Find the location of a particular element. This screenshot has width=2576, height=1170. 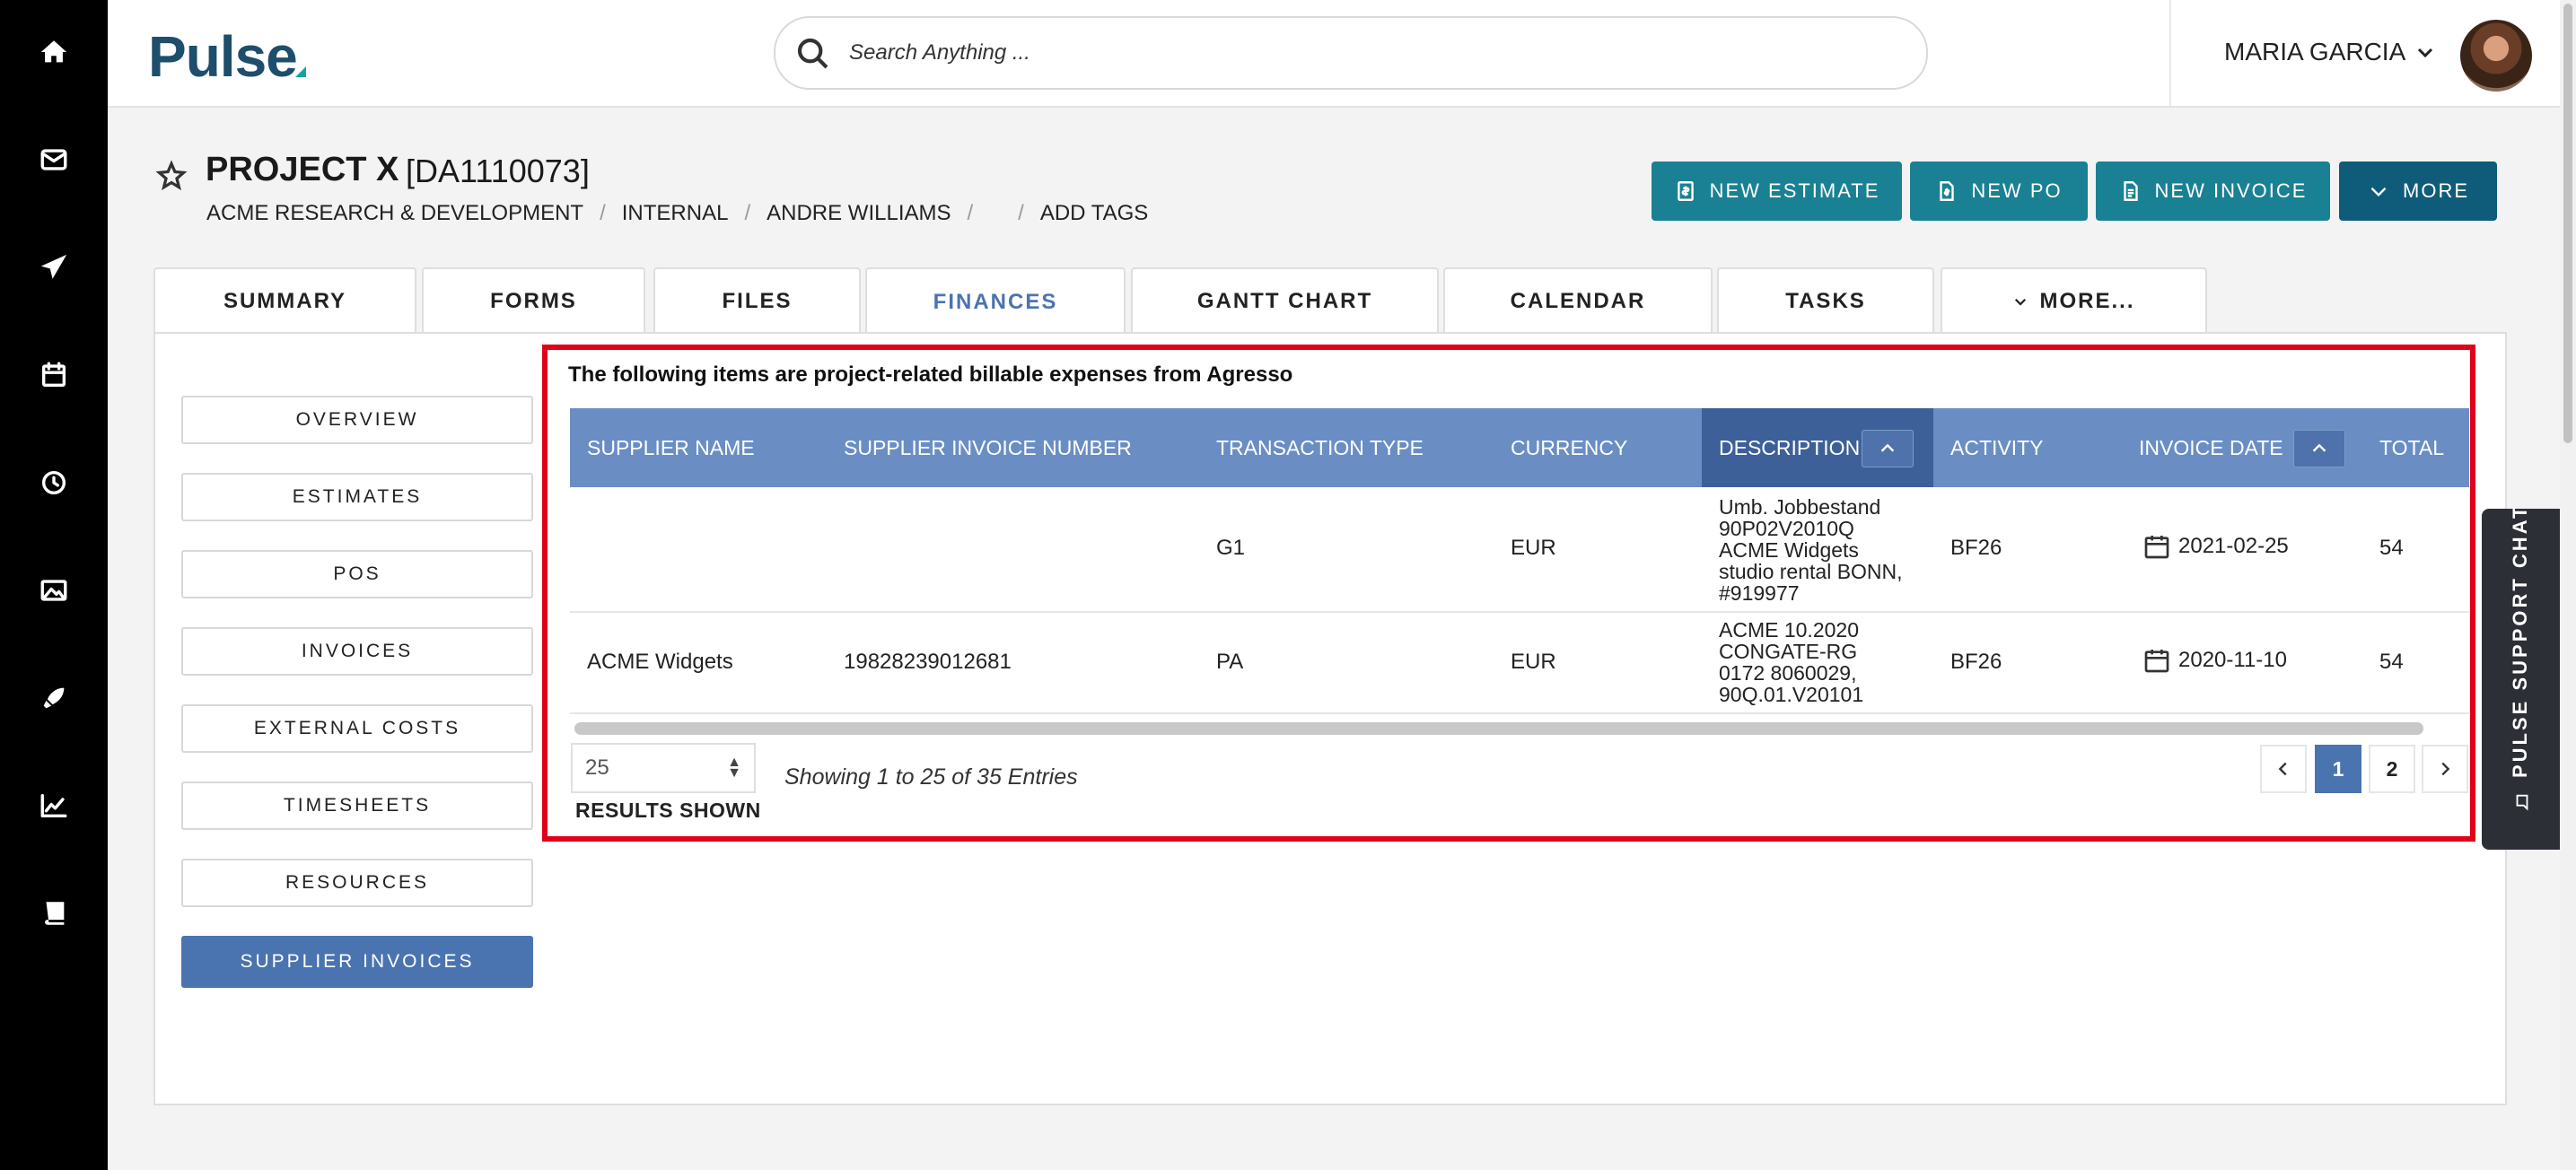

favorite-star-icon is located at coordinates (171, 176).